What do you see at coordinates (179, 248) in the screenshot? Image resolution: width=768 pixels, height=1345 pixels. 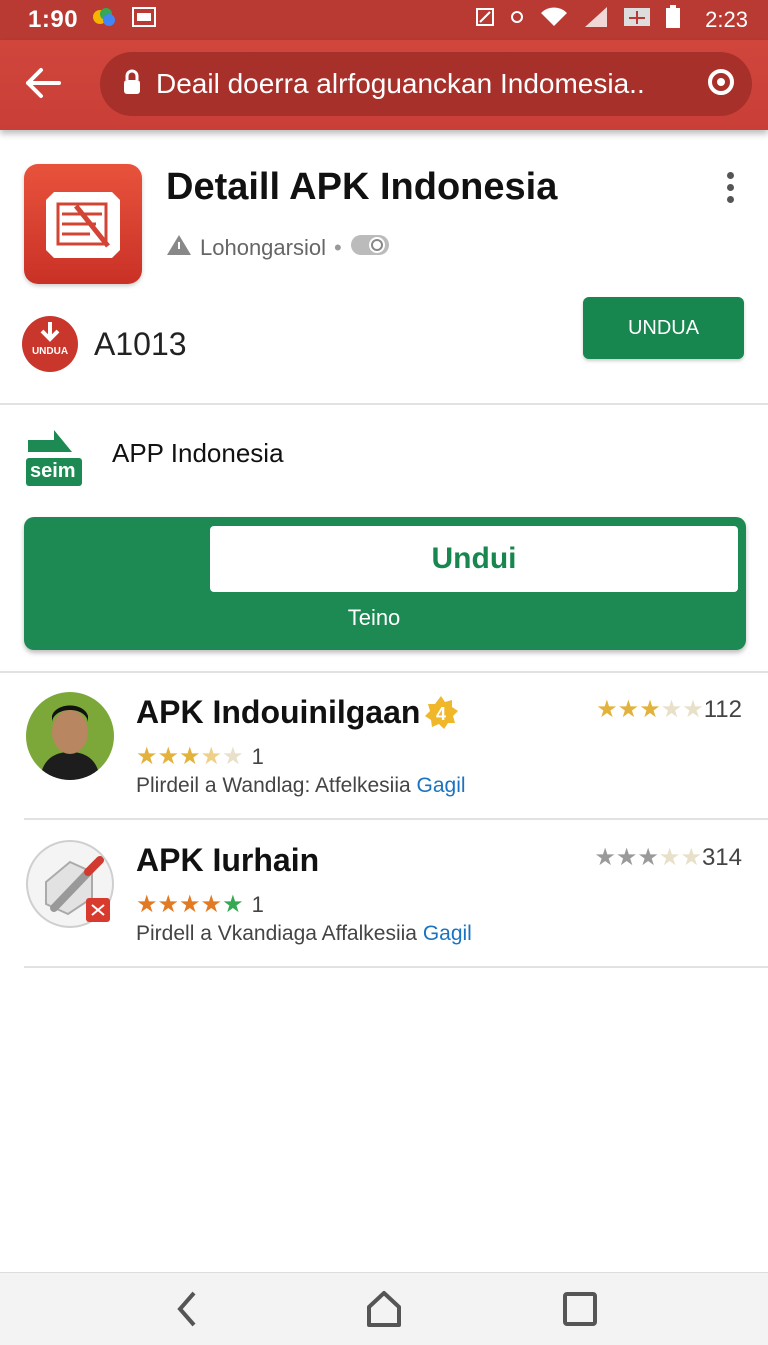 I see `developer-icon` at bounding box center [179, 248].